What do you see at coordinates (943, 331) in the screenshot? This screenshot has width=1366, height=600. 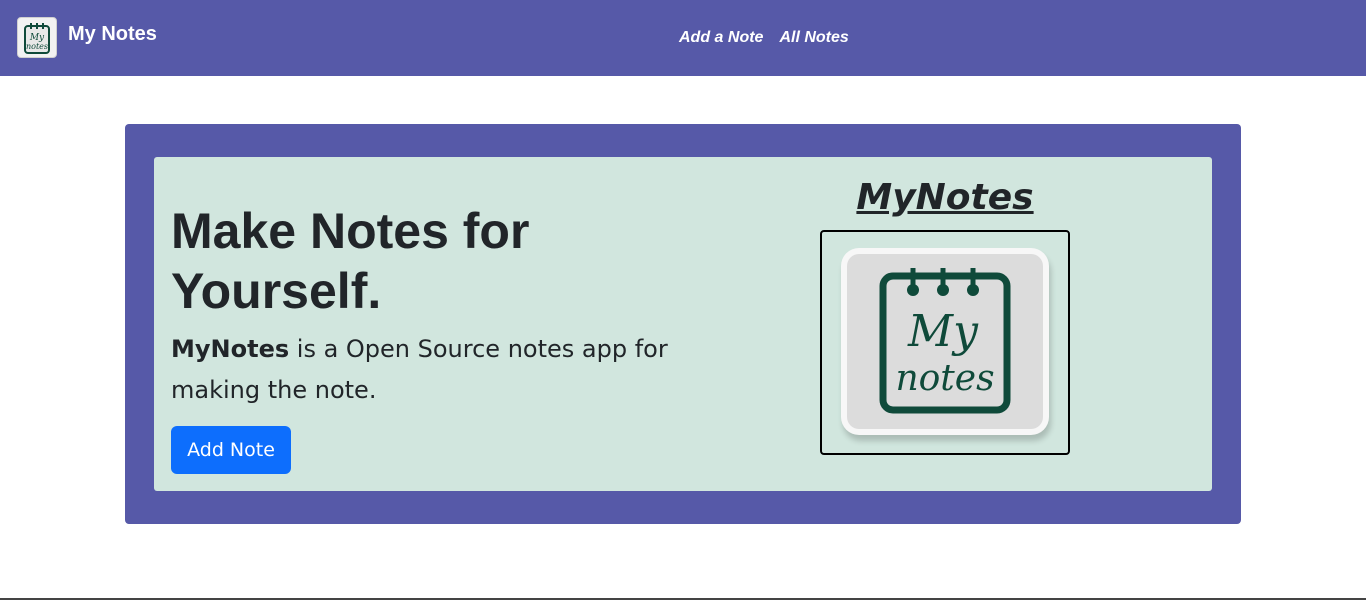 I see `svg-text: My` at bounding box center [943, 331].